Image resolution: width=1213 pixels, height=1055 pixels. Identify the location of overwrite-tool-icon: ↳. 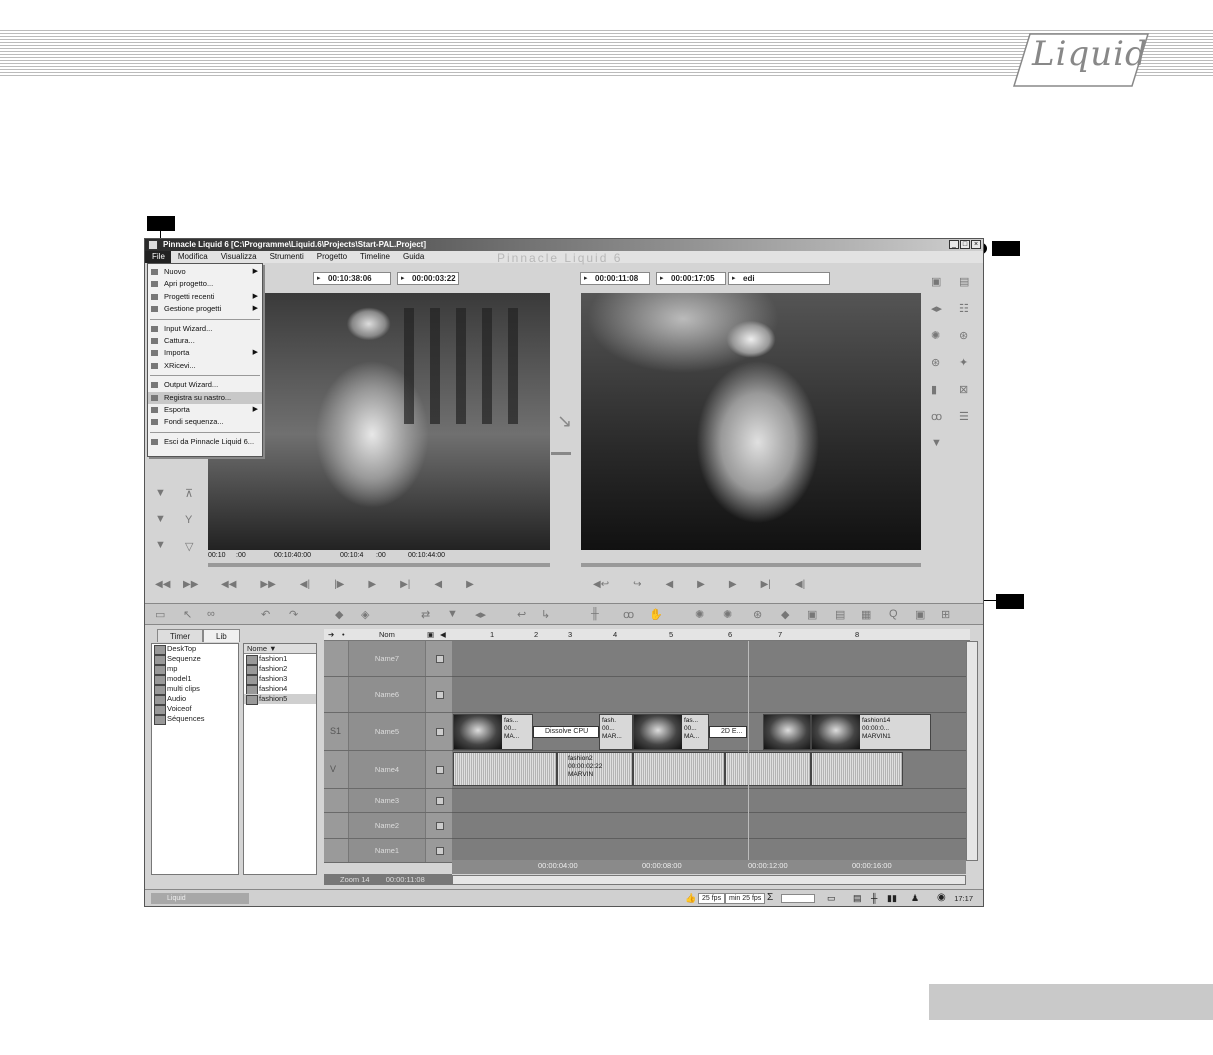
(545, 614).